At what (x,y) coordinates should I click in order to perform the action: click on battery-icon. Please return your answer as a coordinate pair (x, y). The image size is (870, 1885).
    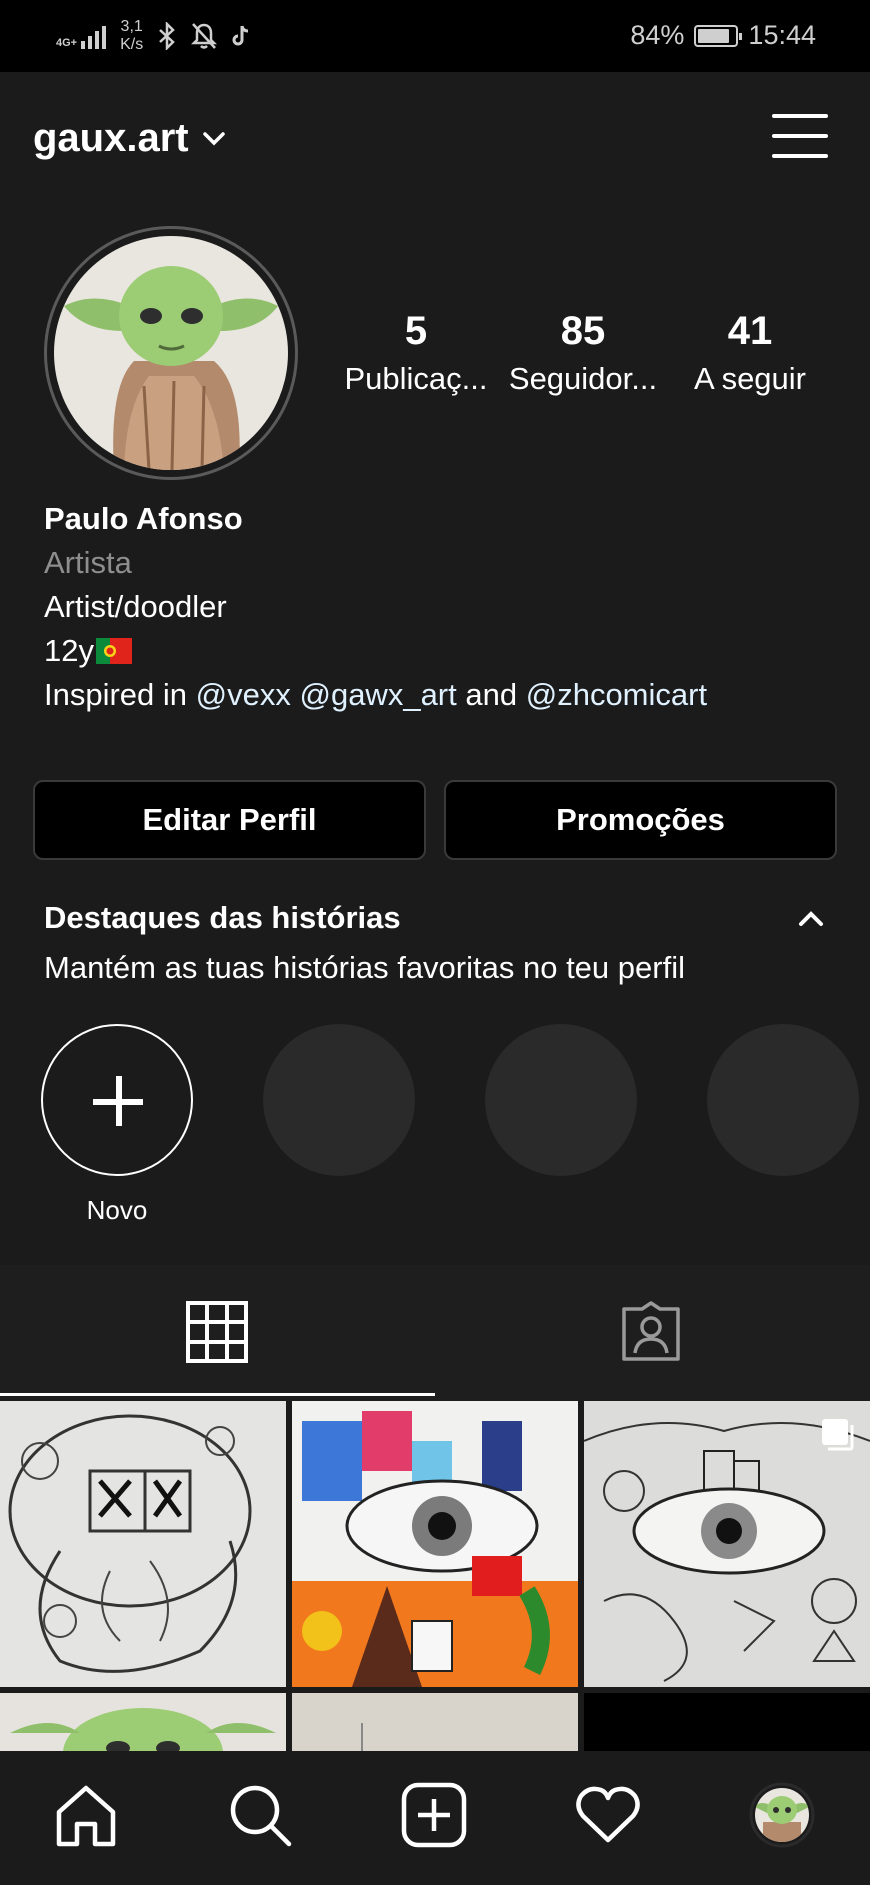
    Looking at the image, I should click on (718, 35).